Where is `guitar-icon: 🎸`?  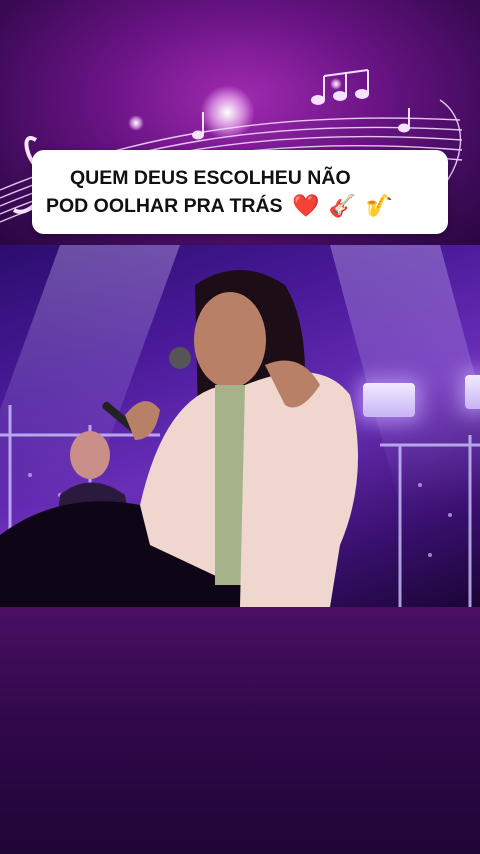 guitar-icon: 🎸 is located at coordinates (342, 206).